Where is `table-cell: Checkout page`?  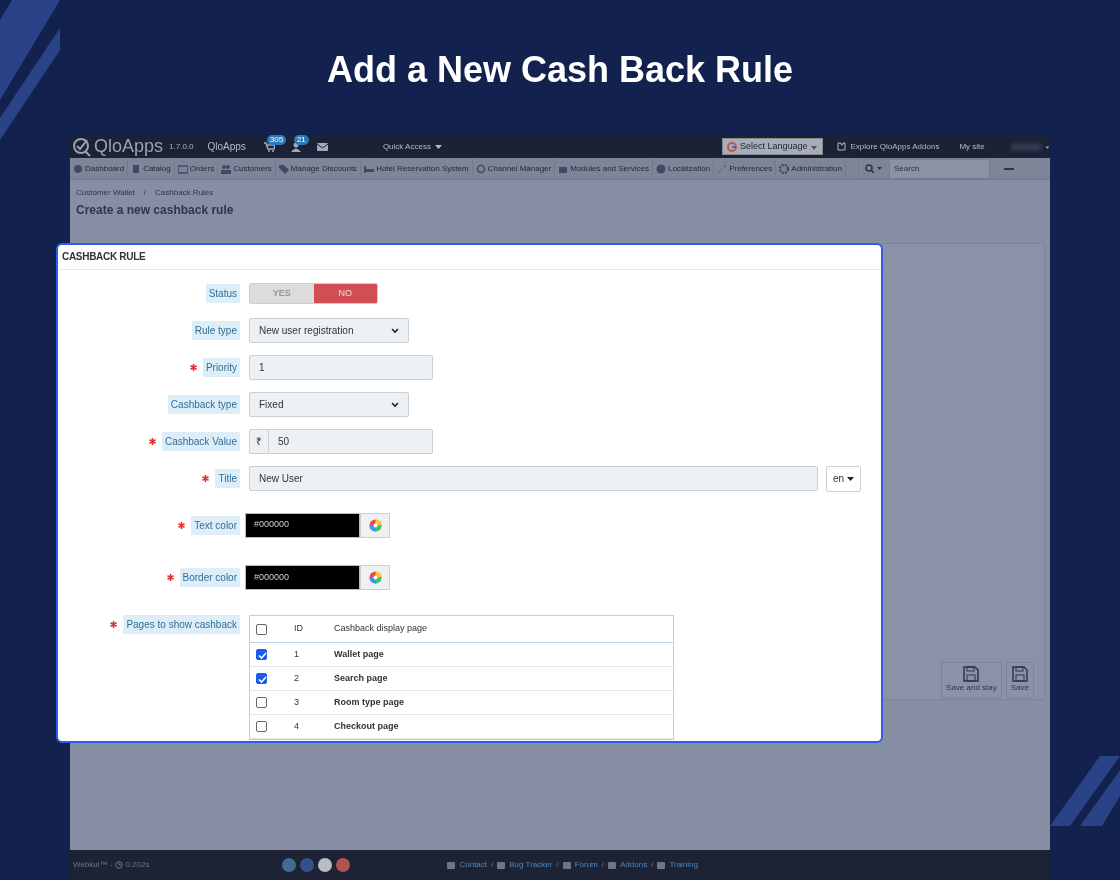
table-cell: Checkout page is located at coordinates (366, 725).